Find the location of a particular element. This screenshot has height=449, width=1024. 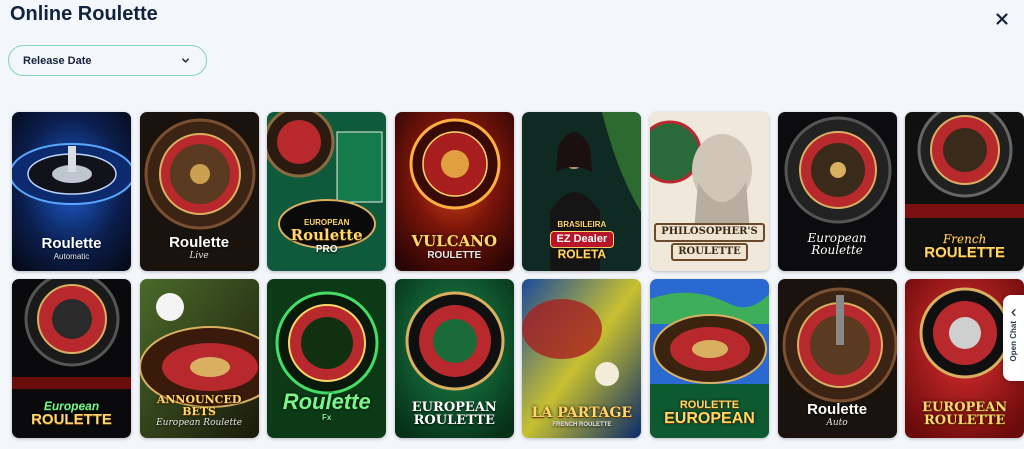

game-tile-roulette-automatic: Roulette Automatic is located at coordinates (71, 191).